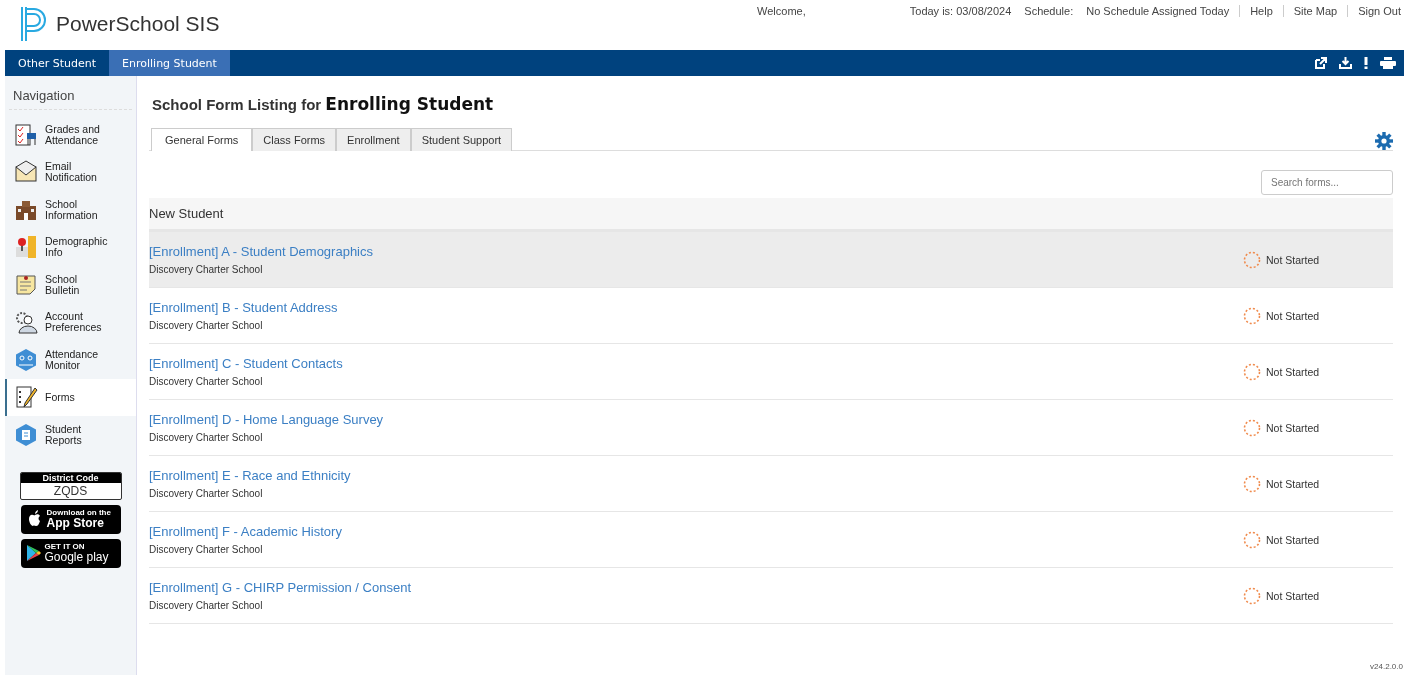  I want to click on app-store-badge: Download on the App Store, so click(70, 519).